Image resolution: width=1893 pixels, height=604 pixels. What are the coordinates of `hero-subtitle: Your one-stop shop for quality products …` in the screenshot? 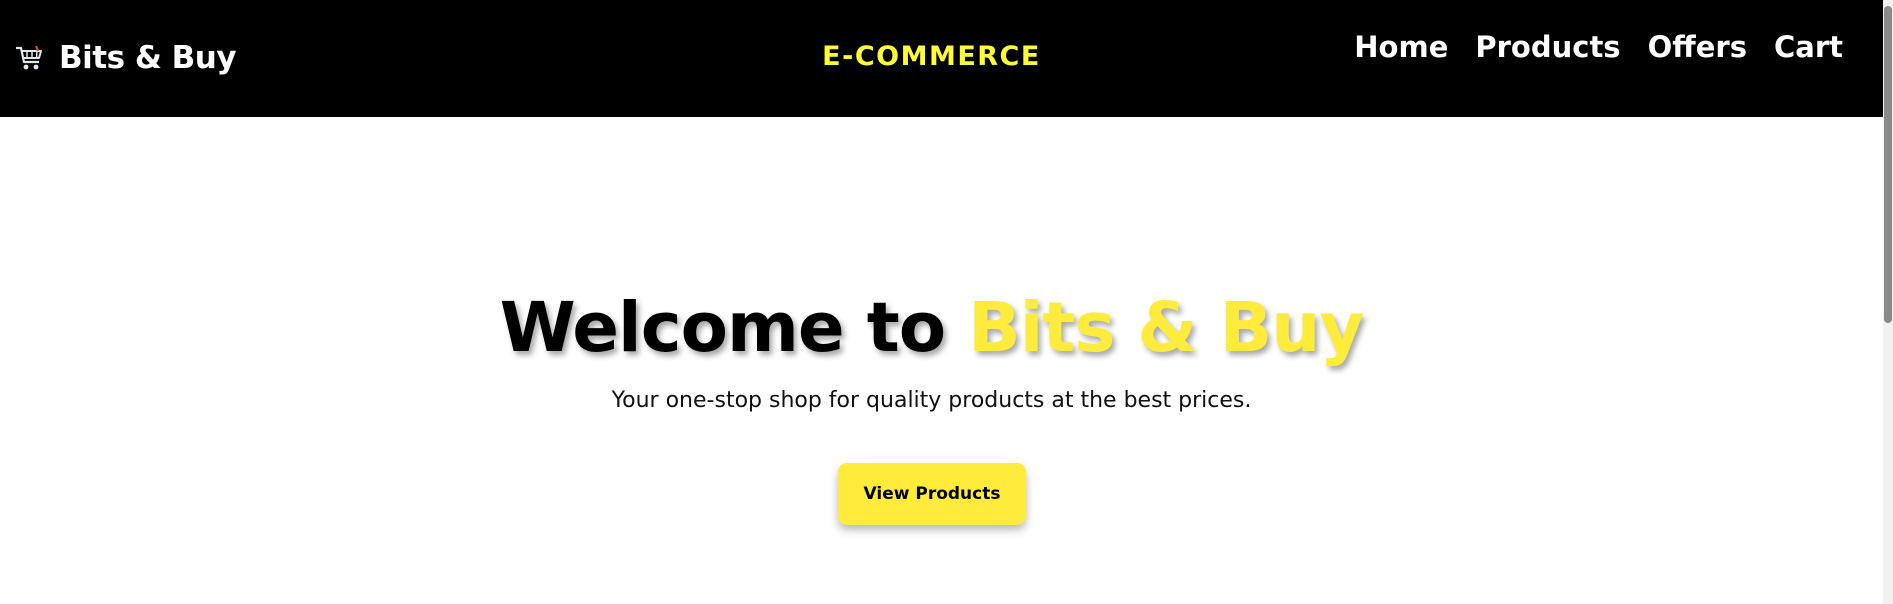 It's located at (931, 400).